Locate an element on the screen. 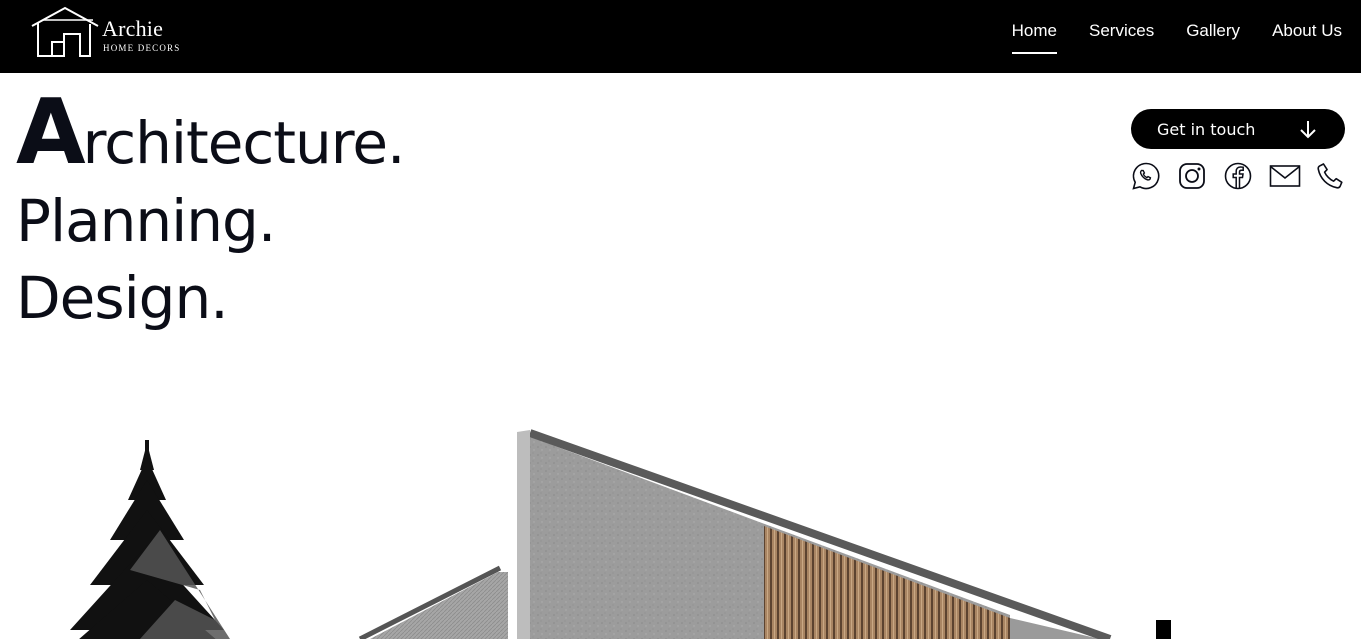  get-in-touch-button: Get in touch is located at coordinates (1238, 129).